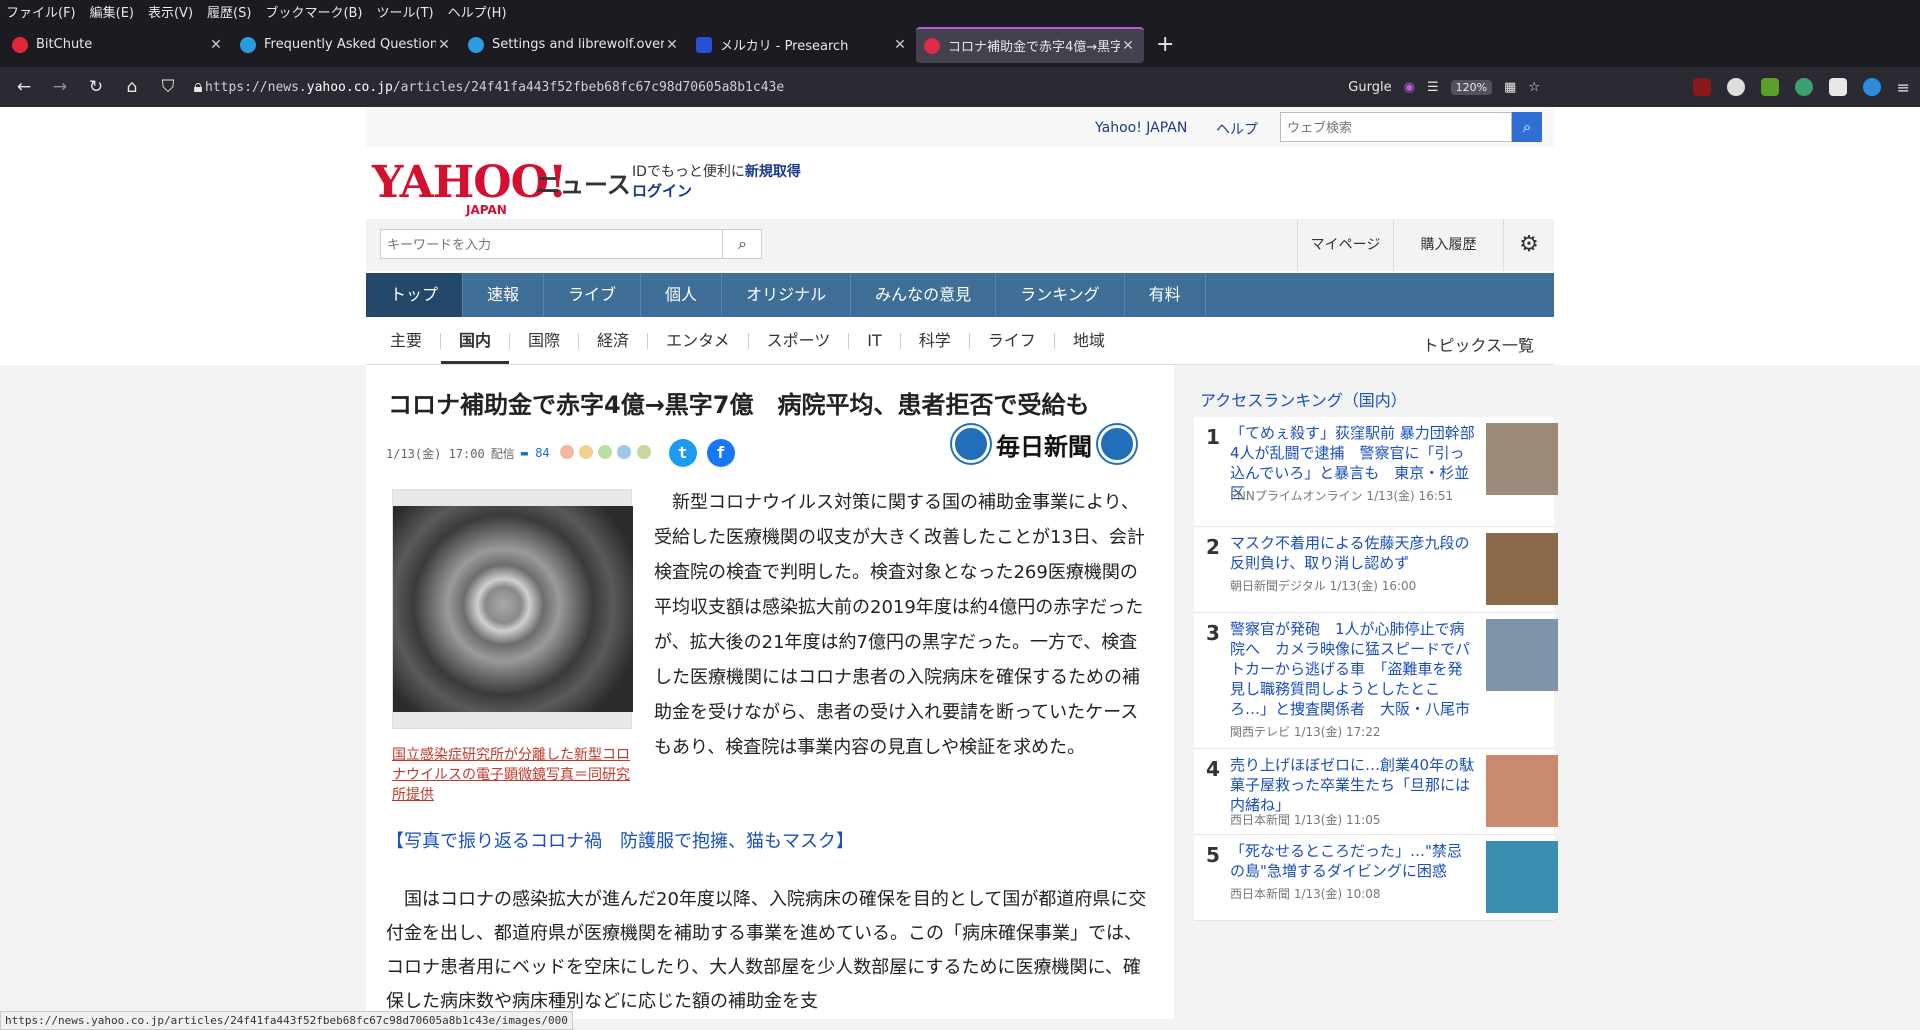  I want to click on comment-icon: ▬, so click(524, 453).